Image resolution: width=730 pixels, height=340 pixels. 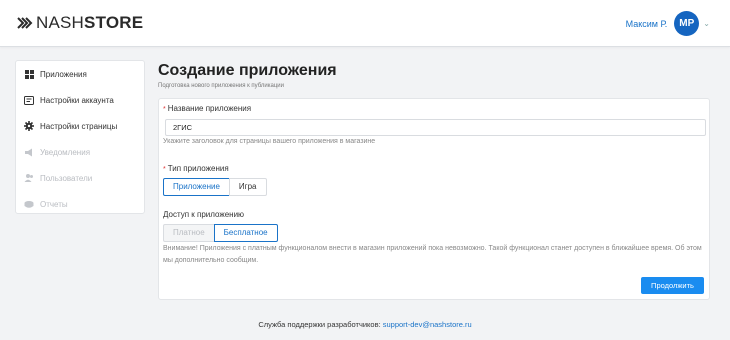 I want to click on sidebar-item-label: Настройки аккаунта, so click(x=77, y=100).